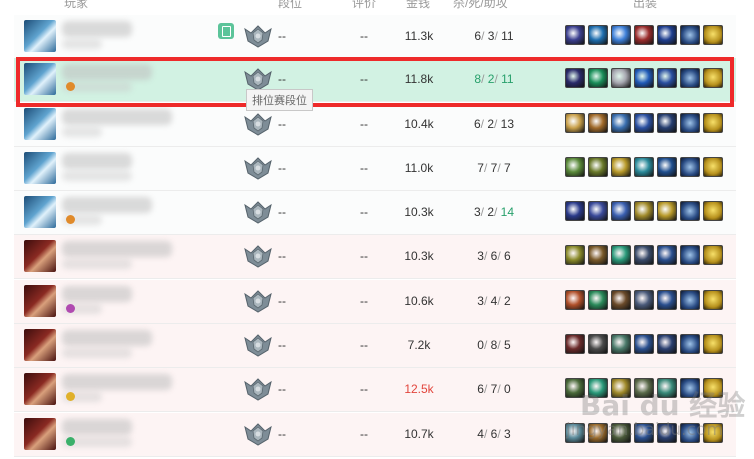  I want to click on header-rating: 评价, so click(364, 5).